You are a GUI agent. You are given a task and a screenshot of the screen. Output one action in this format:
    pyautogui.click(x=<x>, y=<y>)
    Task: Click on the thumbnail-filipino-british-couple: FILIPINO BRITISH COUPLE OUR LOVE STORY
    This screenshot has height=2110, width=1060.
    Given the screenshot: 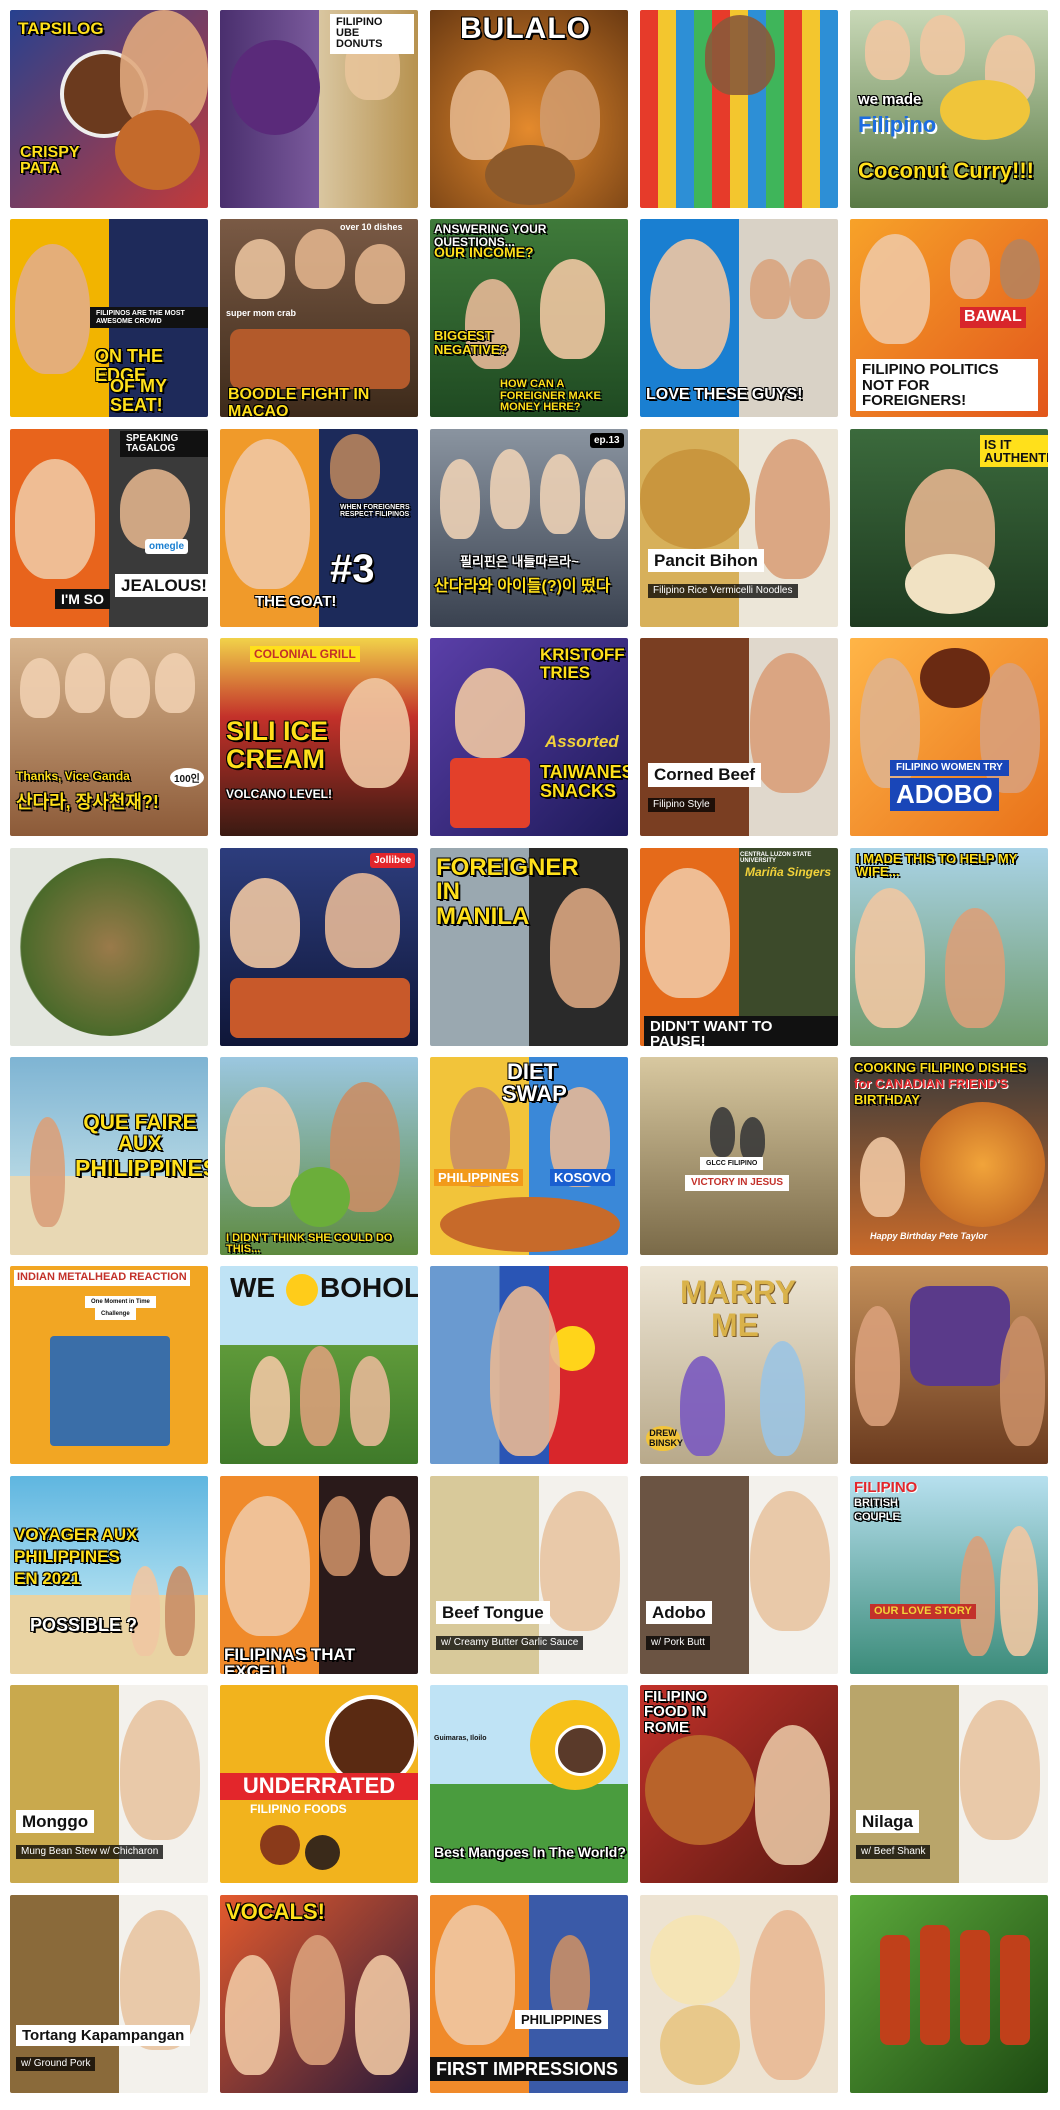 What is the action you would take?
    pyautogui.click(x=949, y=1574)
    